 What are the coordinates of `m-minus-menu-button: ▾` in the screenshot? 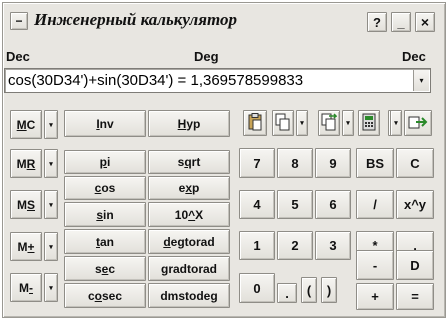 It's located at (51, 287).